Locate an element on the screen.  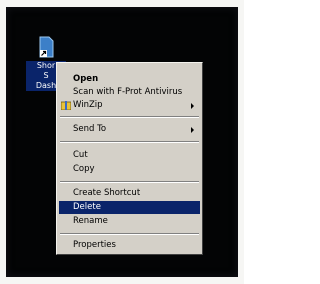
menu-item-create-shortcut-label: Create Shortcut is located at coordinates (107, 193).